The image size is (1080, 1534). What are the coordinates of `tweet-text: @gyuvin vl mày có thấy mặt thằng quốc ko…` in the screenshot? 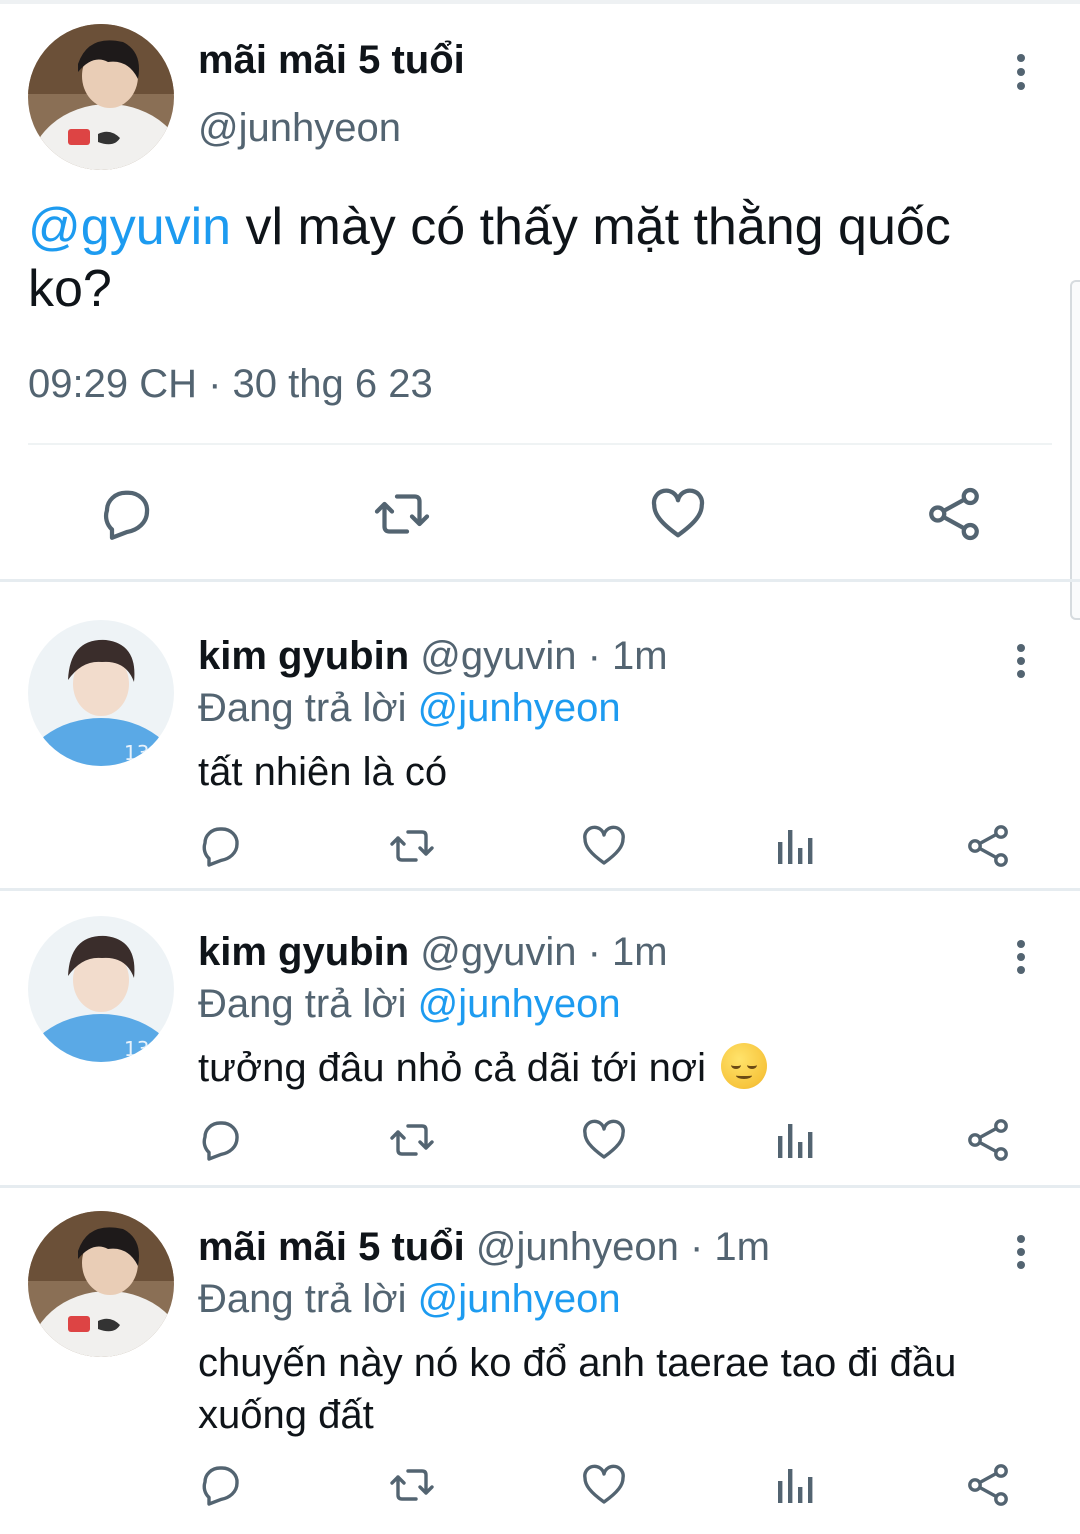 It's located at (533, 258).